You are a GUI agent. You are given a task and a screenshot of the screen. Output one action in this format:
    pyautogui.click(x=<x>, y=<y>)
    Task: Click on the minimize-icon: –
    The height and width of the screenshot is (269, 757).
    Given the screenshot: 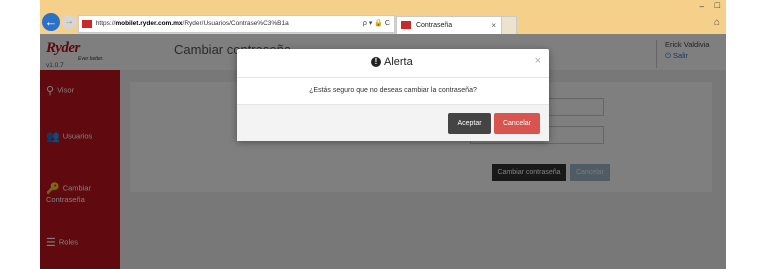 What is the action you would take?
    pyautogui.click(x=702, y=6)
    